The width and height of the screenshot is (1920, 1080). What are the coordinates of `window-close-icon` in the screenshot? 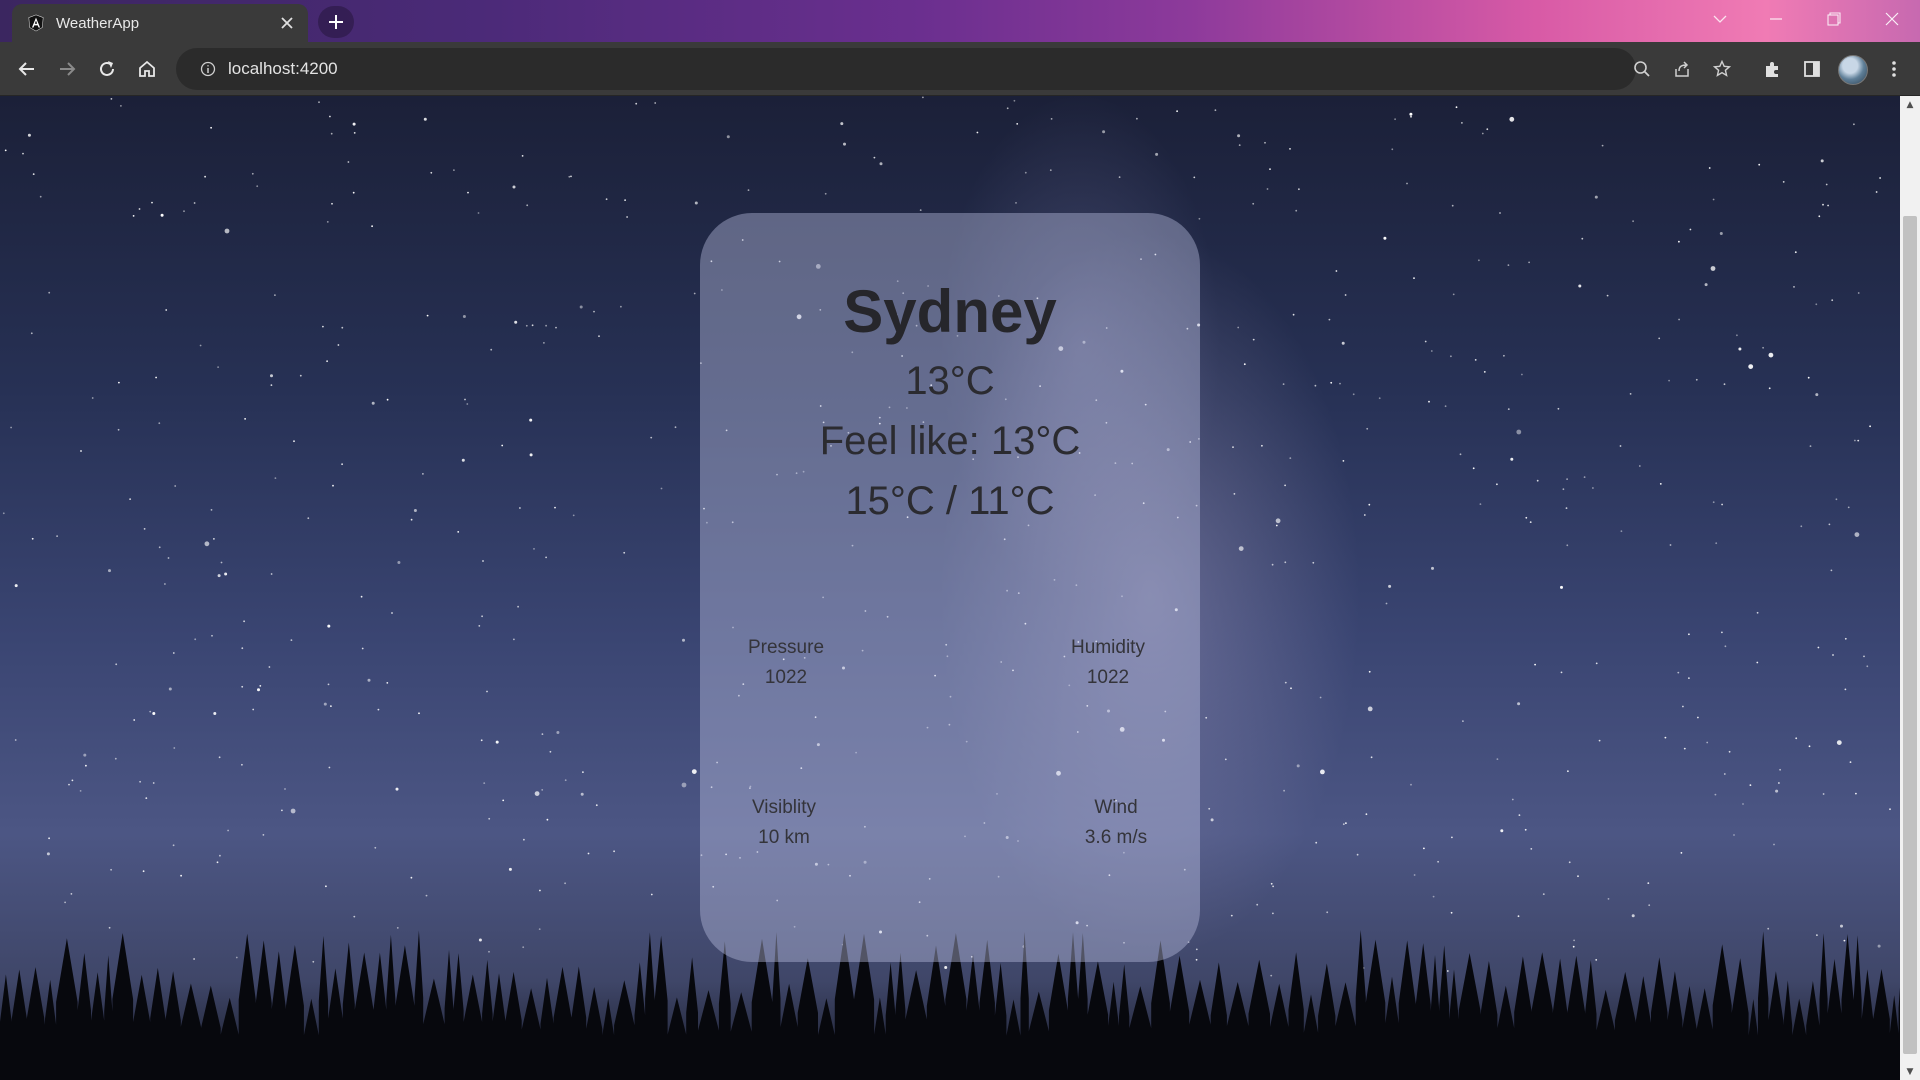 It's located at (1892, 19).